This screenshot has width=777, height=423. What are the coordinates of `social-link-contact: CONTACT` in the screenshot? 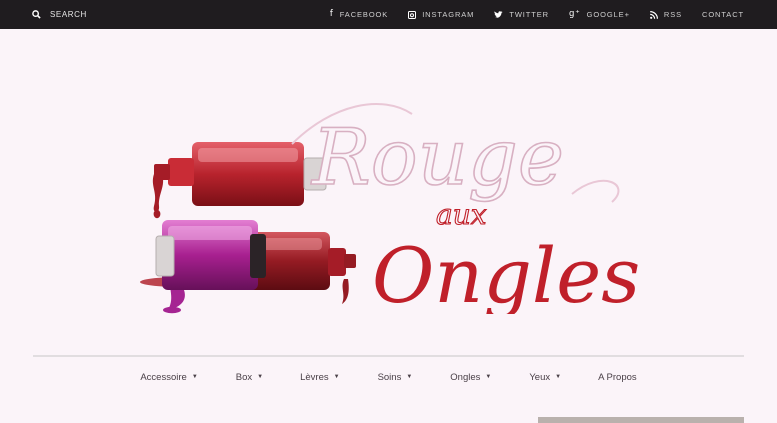 It's located at (723, 14).